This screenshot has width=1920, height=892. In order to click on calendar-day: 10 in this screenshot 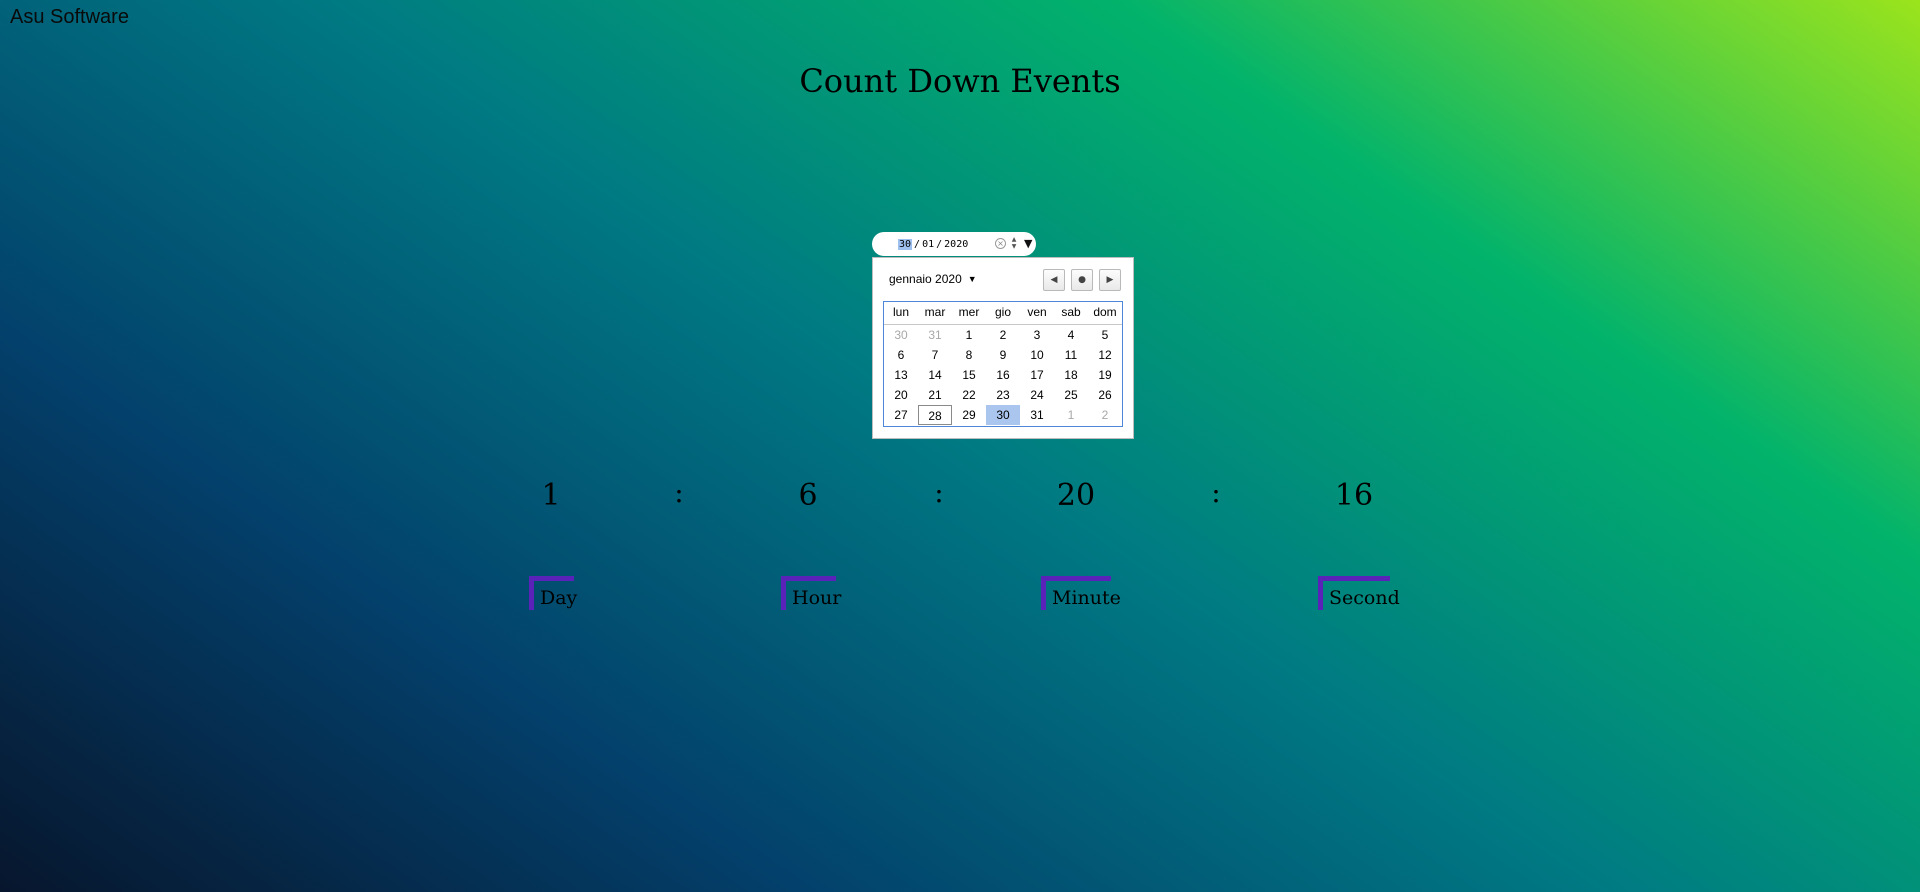, I will do `click(1037, 355)`.